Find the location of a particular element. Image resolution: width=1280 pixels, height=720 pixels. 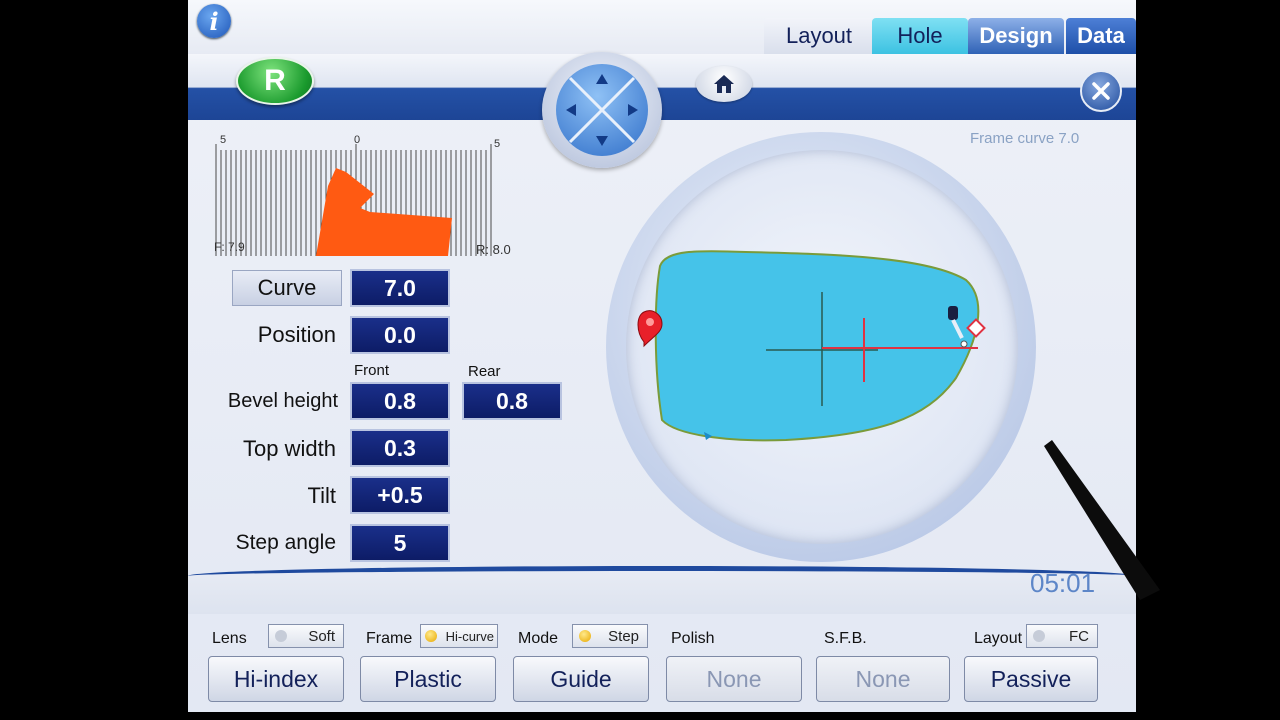

bevel-height-label: Bevel height is located at coordinates (282, 401).